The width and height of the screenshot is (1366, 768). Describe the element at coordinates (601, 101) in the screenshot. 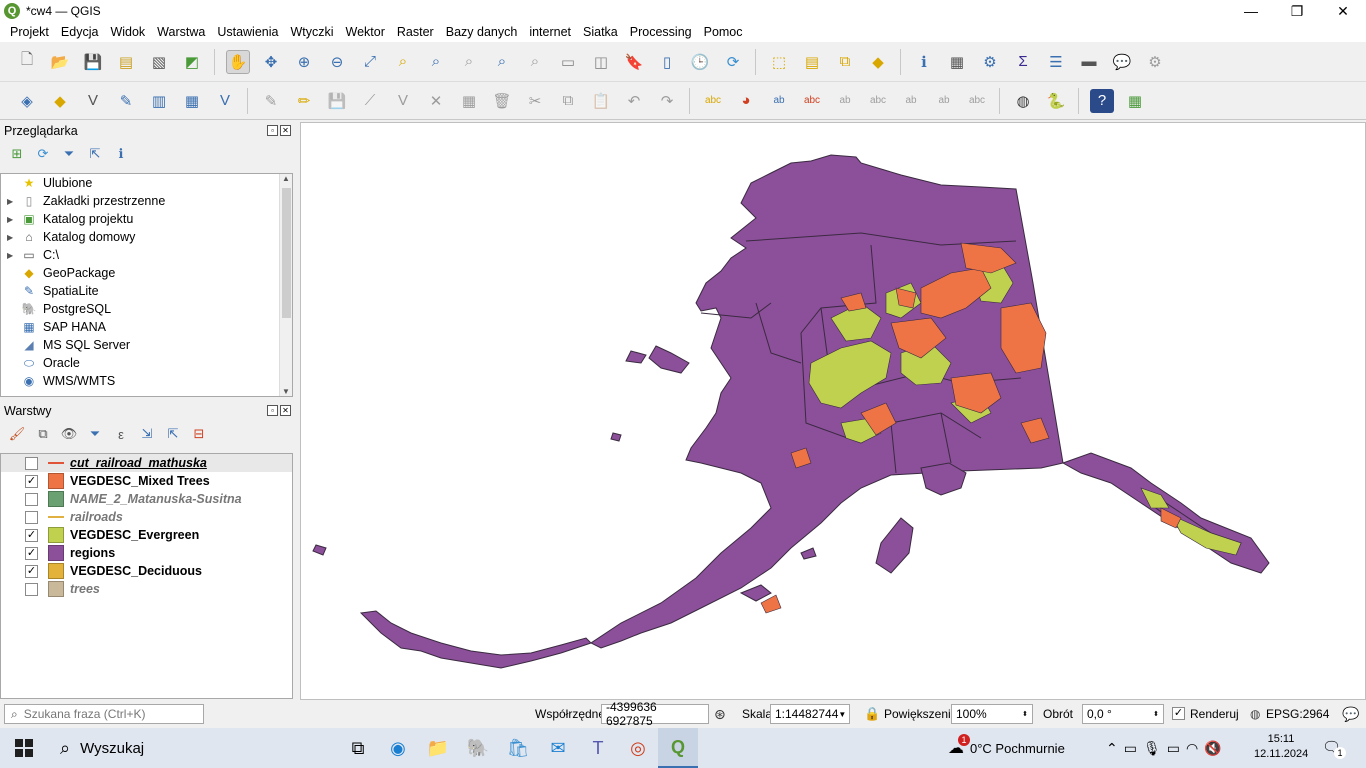

I see `paste-icon: 📋` at that location.